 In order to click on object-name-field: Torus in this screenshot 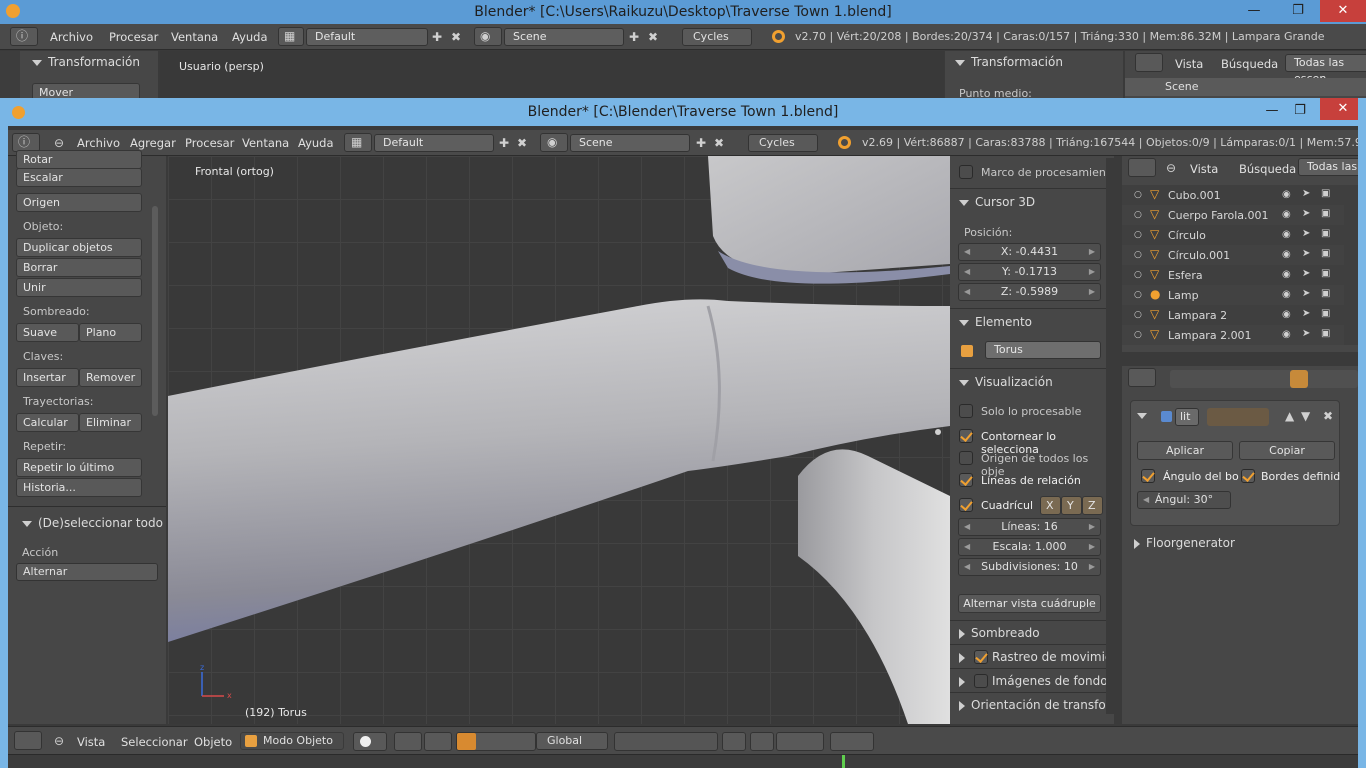, I will do `click(1043, 350)`.